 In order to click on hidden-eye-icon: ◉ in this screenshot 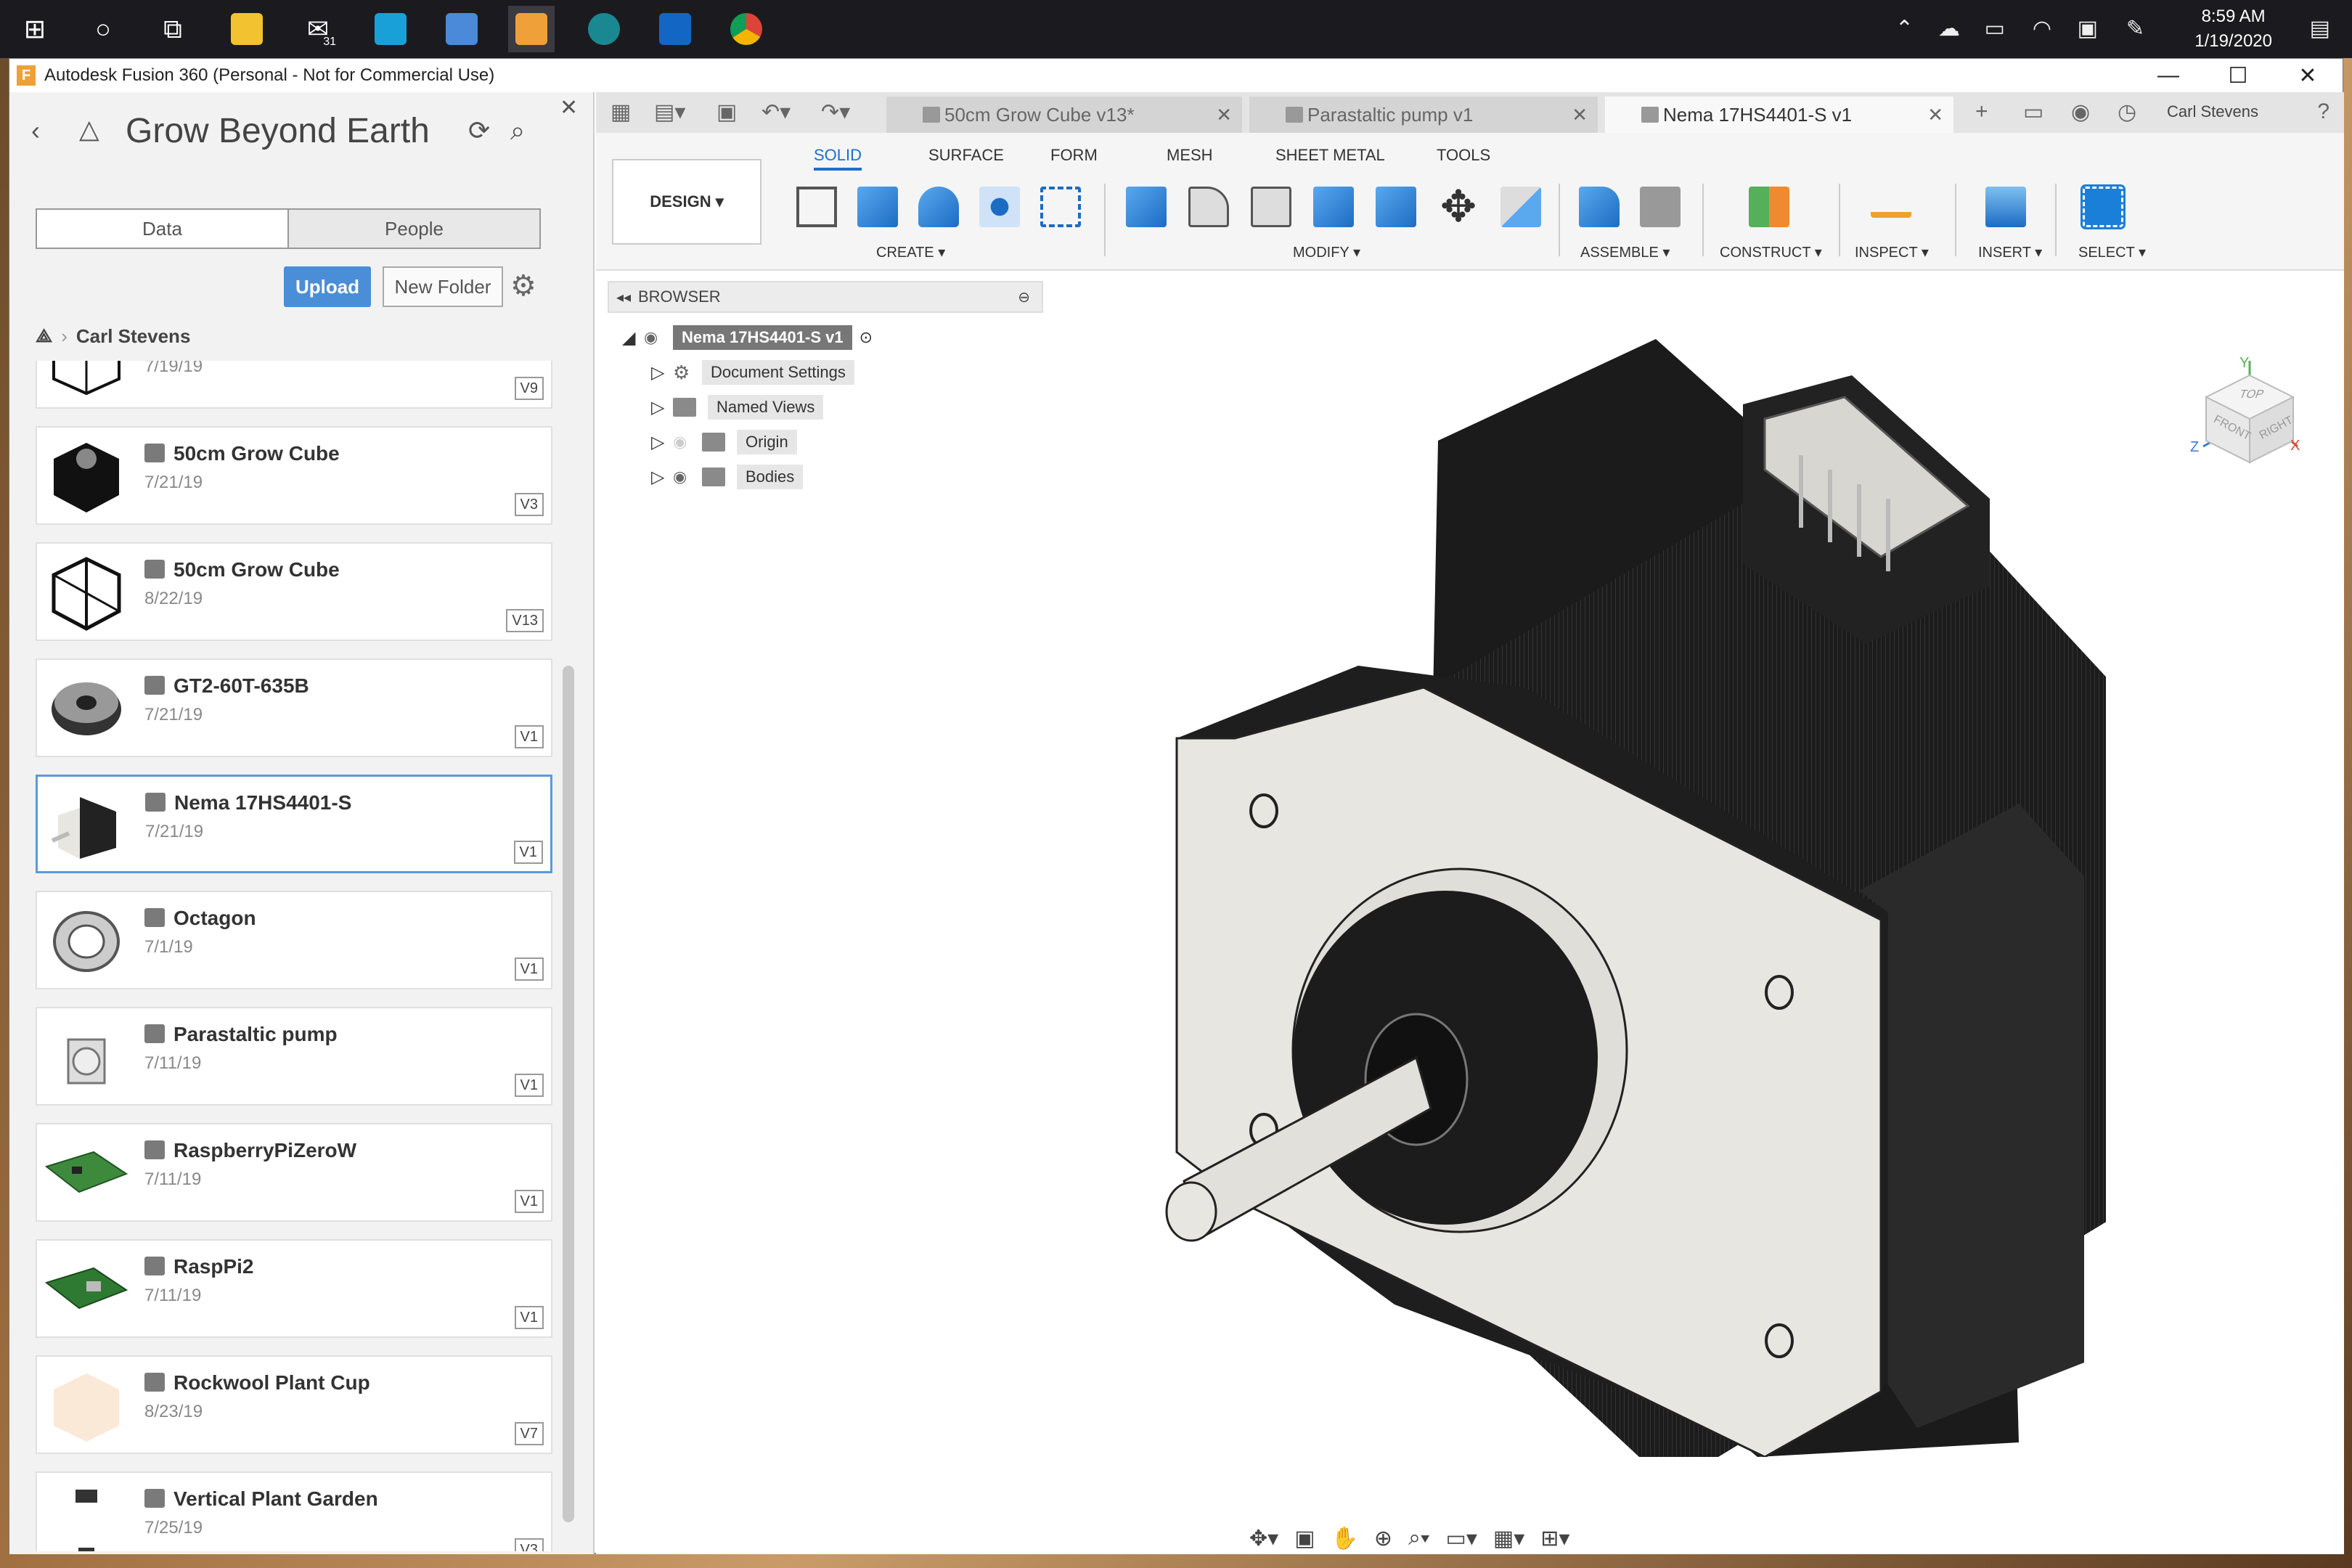, I will do `click(688, 443)`.